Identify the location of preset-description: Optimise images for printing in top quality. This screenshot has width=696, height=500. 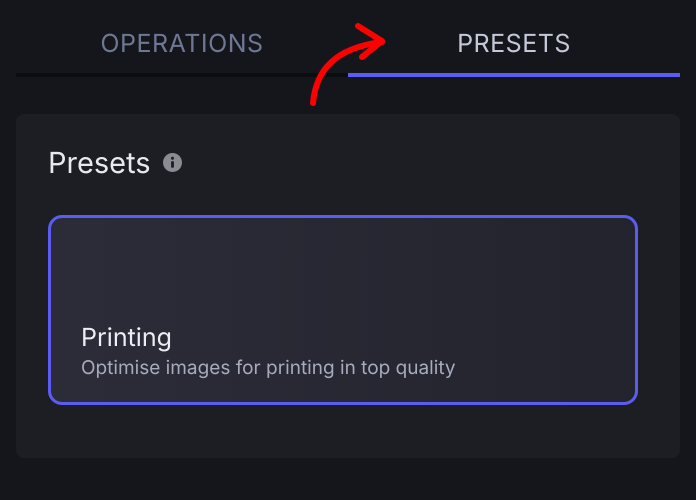
(268, 368).